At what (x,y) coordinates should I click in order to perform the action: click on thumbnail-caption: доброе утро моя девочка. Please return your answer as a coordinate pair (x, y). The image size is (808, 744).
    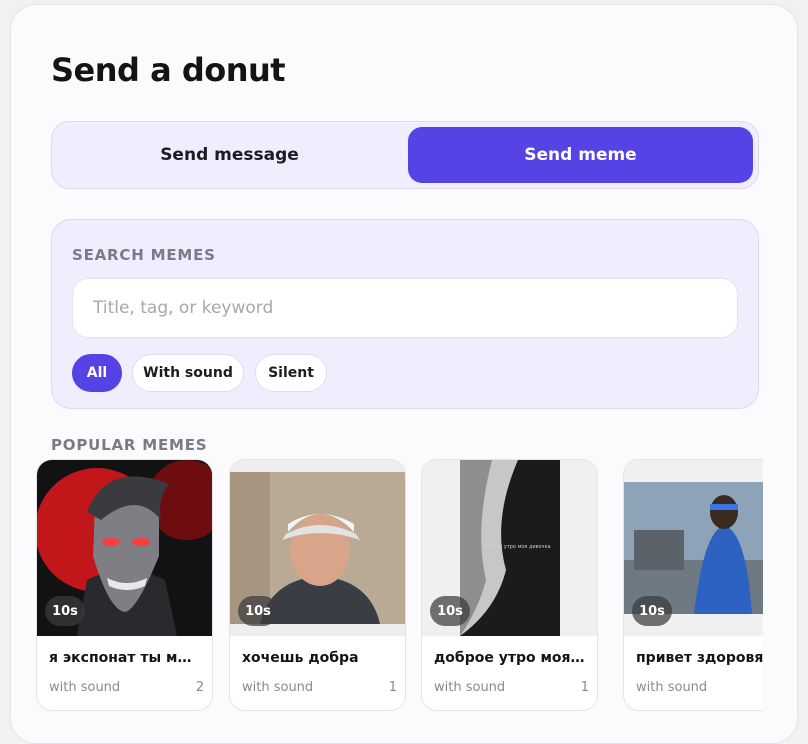
    Looking at the image, I should click on (517, 547).